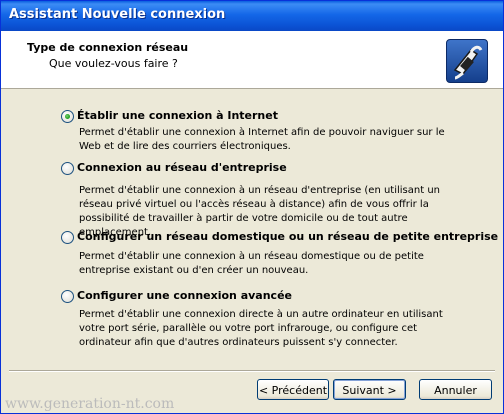 The width and height of the screenshot is (504, 414). What do you see at coordinates (117, 14) in the screenshot?
I see `window-title: Assistant Nouvelle connexion` at bounding box center [117, 14].